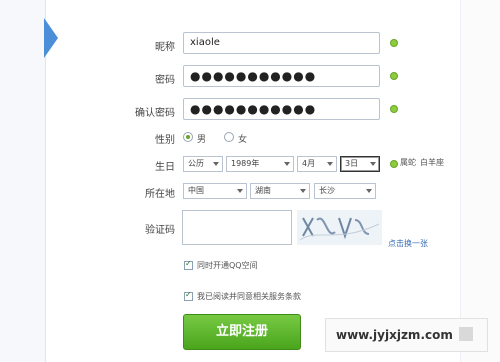  Describe the element at coordinates (160, 230) in the screenshot. I see `captcha-label: 验证码` at that location.